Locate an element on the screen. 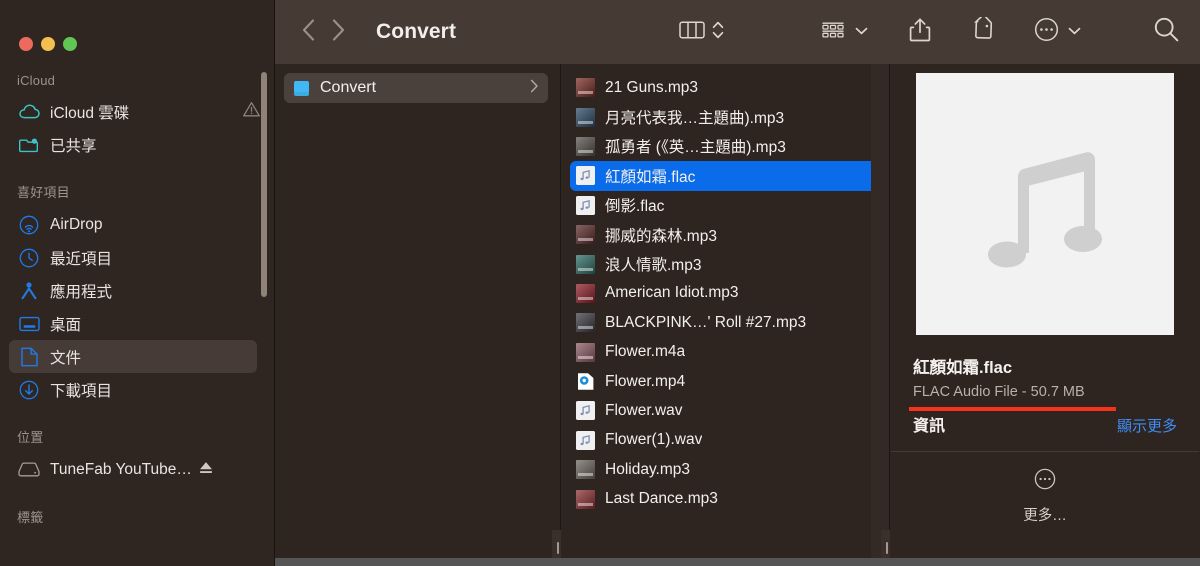 The image size is (1200, 566). file-row: 倒影.flac is located at coordinates (723, 205).